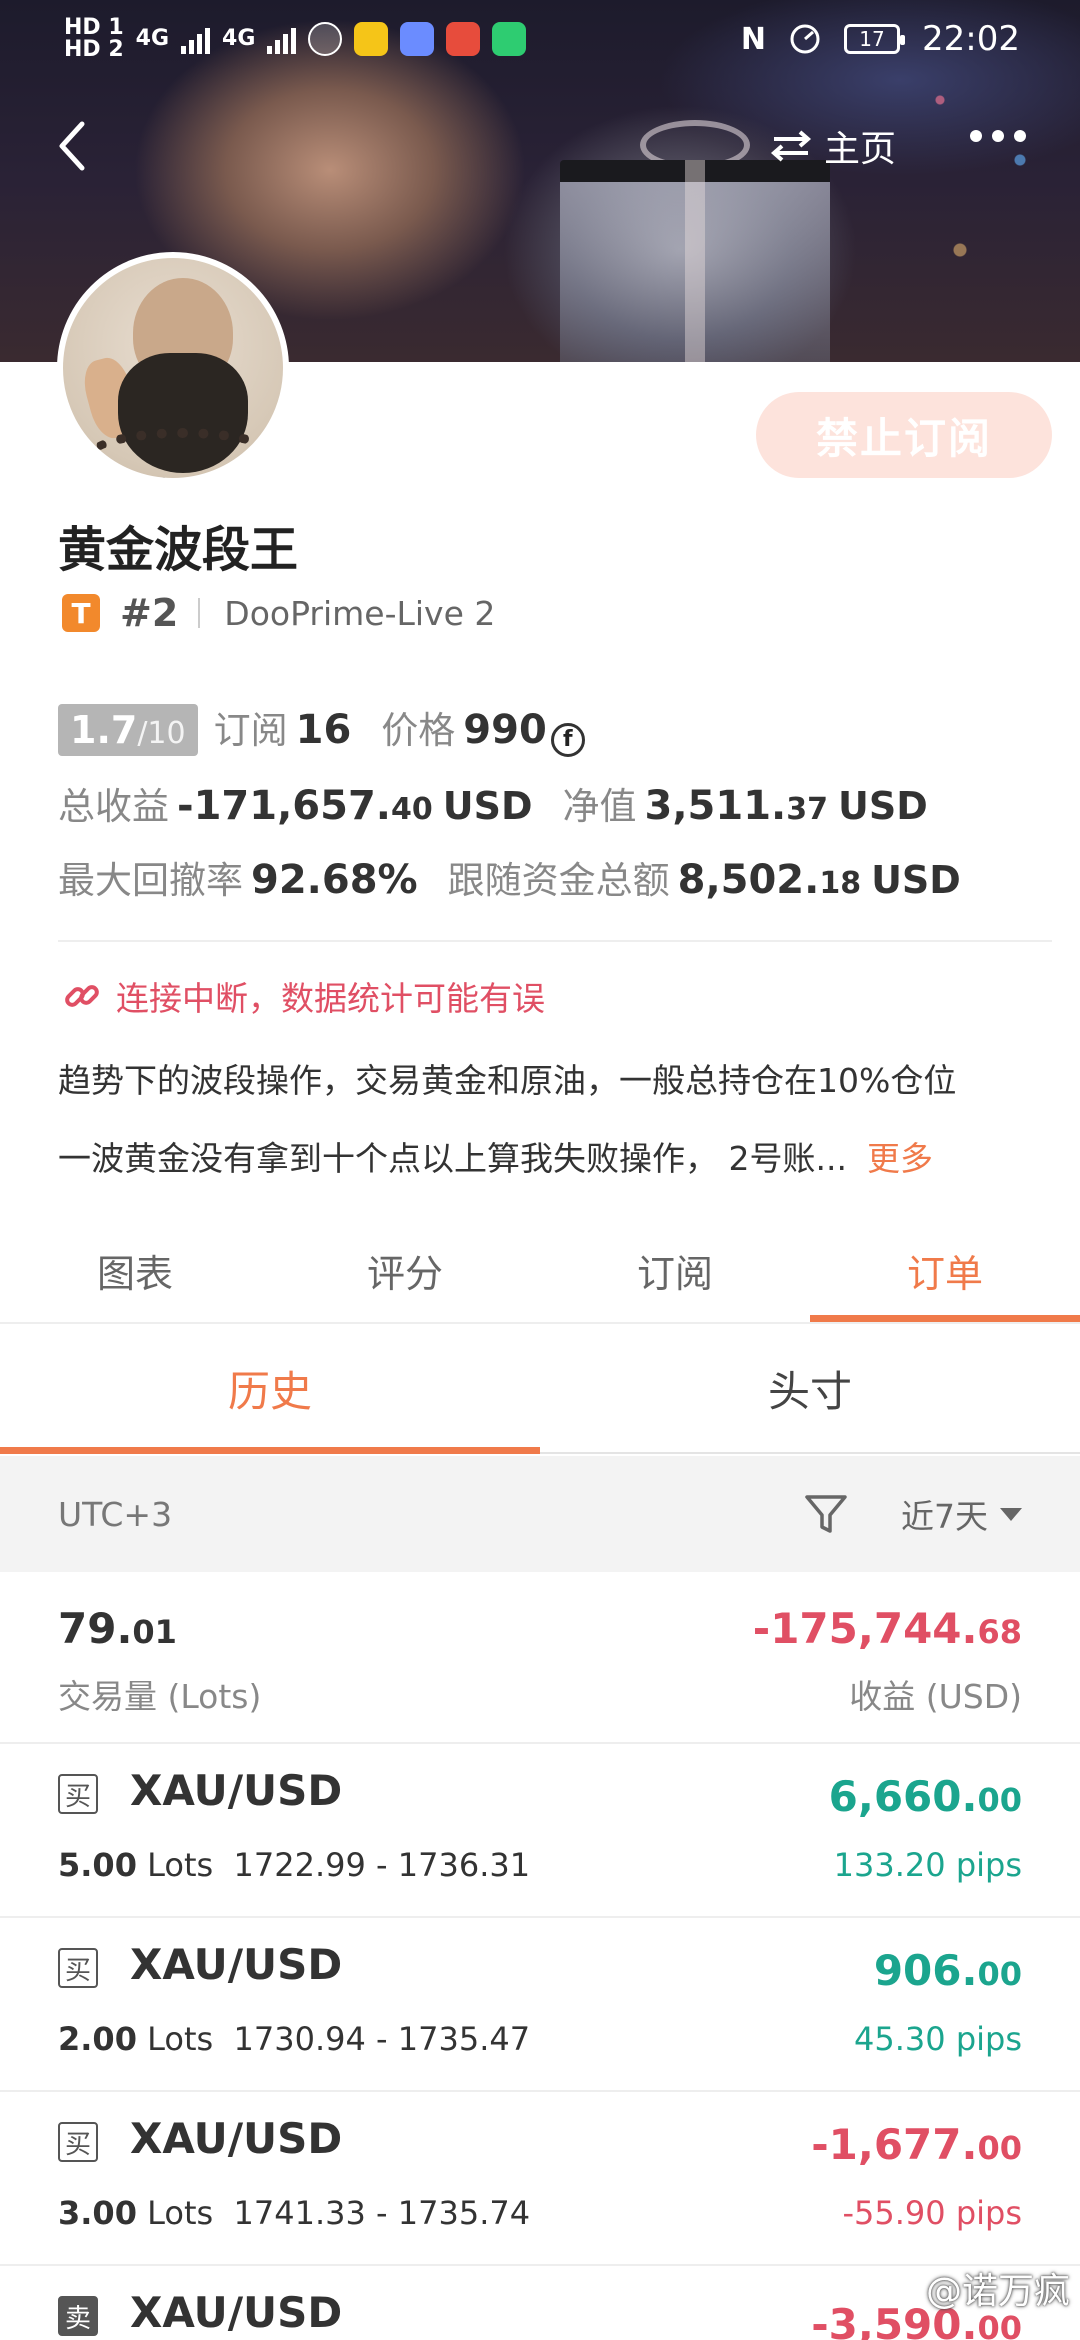 The height and width of the screenshot is (2340, 1080). I want to click on description-line-2: 一波黄金没有拿到十个点以上算我失败操作， 2号账... 更多, so click(495, 1158).